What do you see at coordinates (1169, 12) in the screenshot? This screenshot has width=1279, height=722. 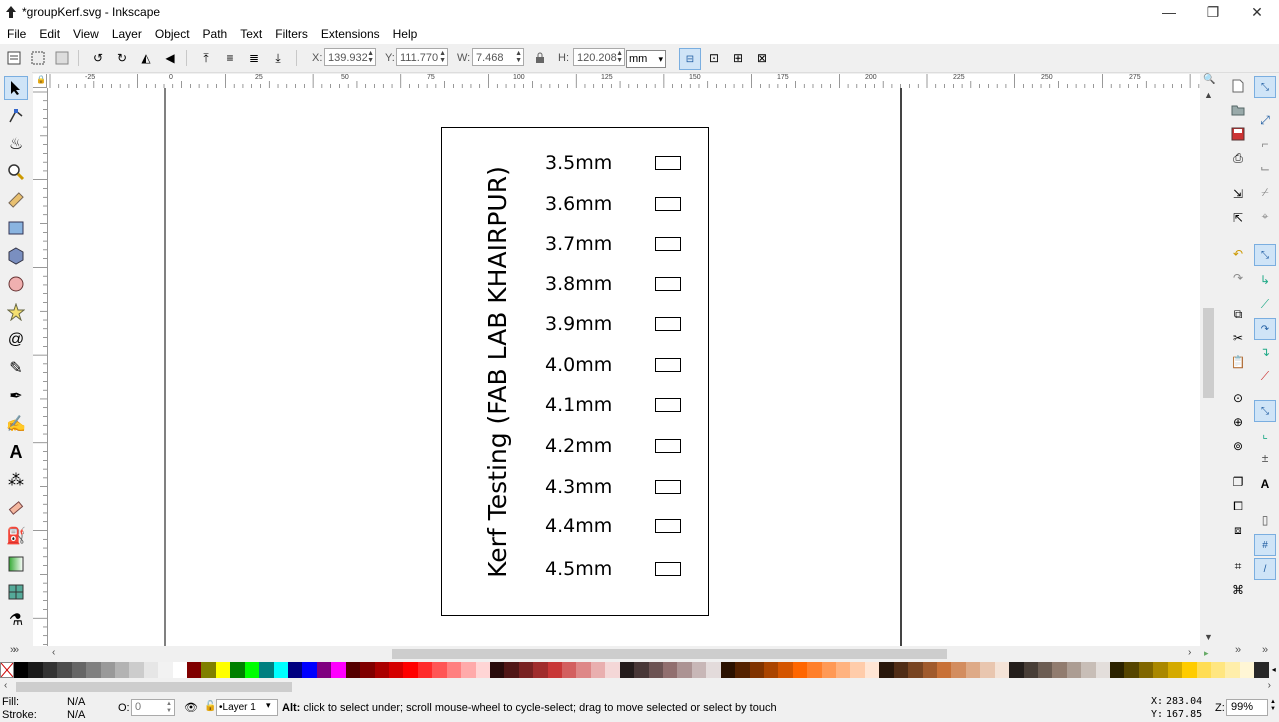 I see `minimize-button: —` at bounding box center [1169, 12].